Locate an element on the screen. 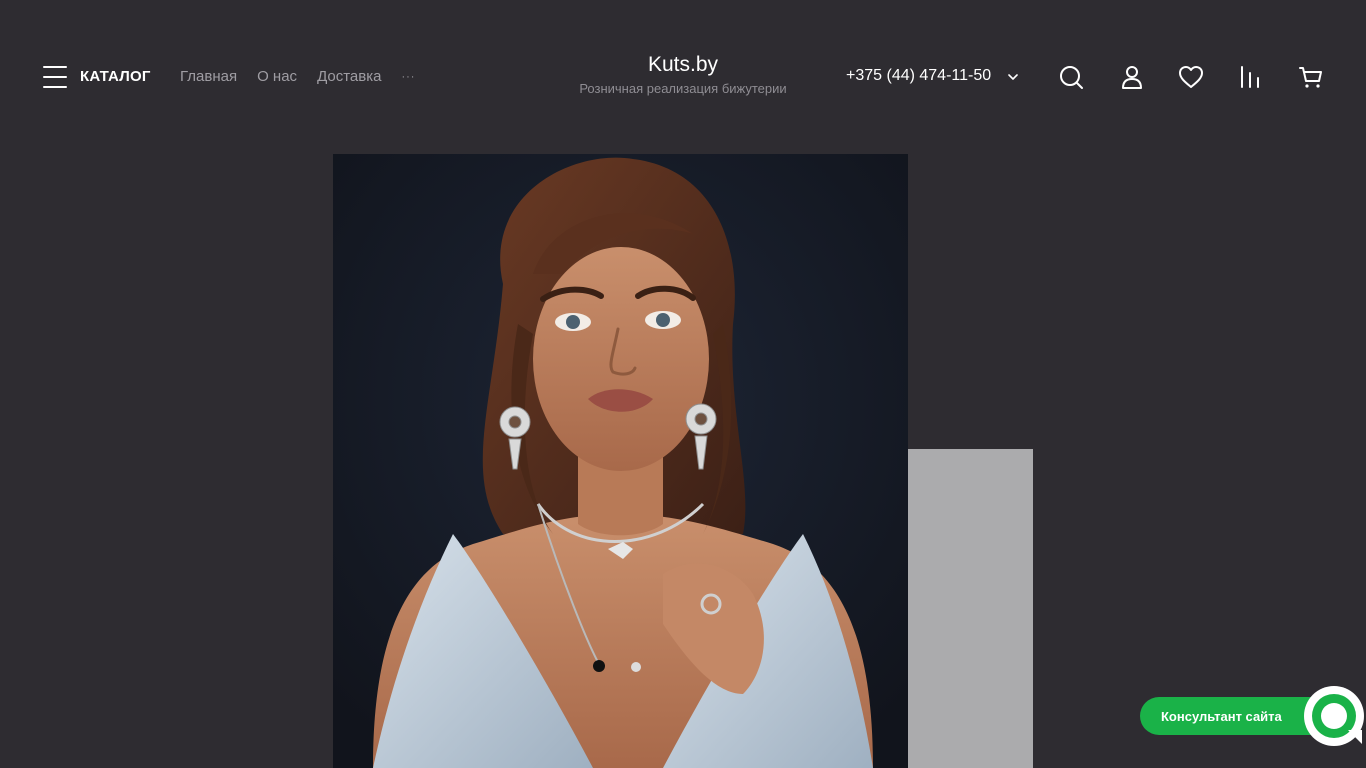 This screenshot has width=1366, height=768. user-icon is located at coordinates (1132, 77).